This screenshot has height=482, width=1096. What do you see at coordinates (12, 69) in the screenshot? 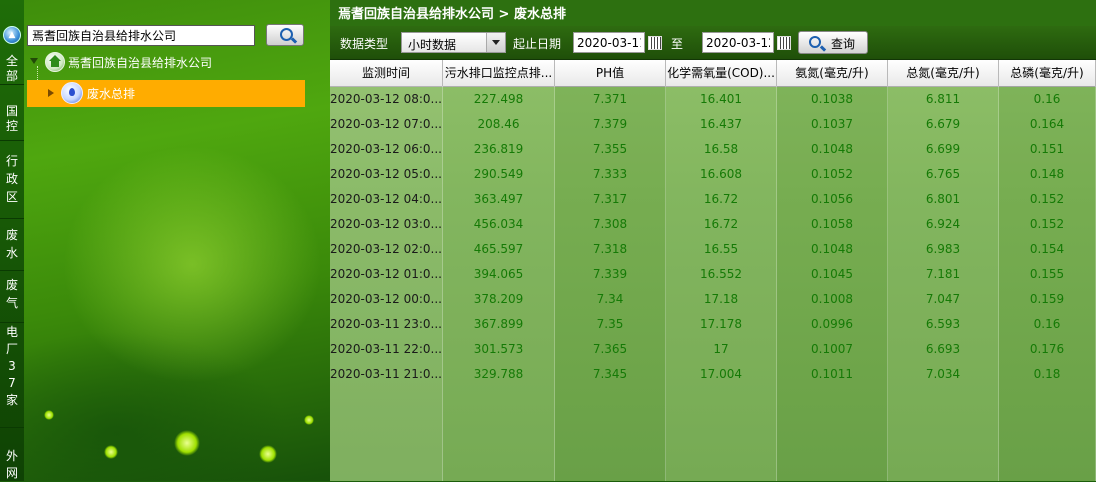
I see `nav-tab-all: 全部` at bounding box center [12, 69].